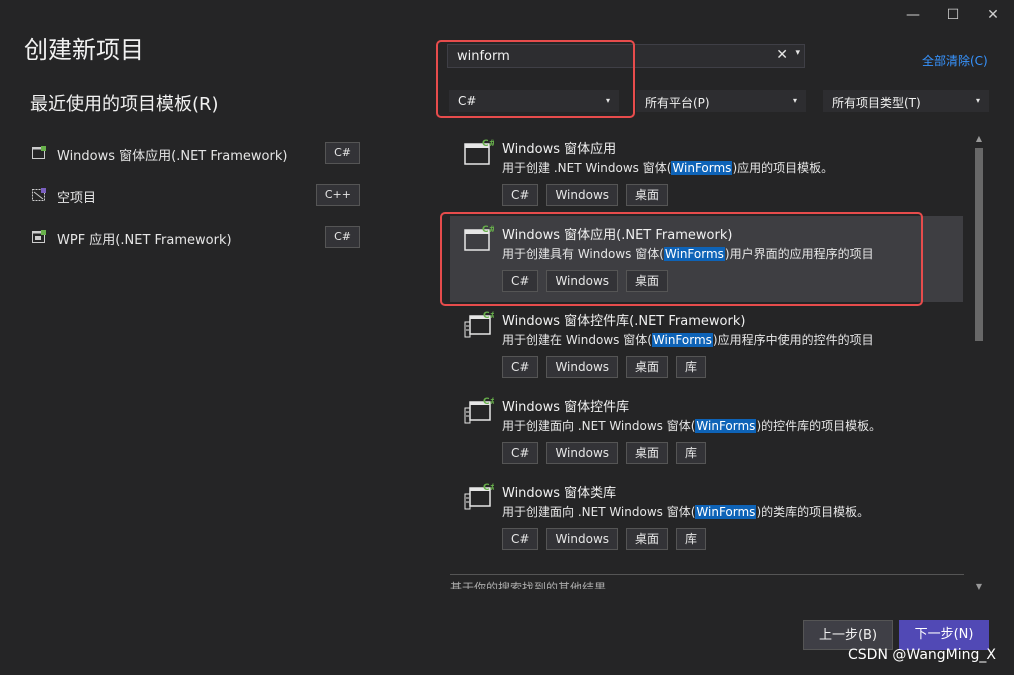  Describe the element at coordinates (337, 195) in the screenshot. I see `language-badge: C++` at that location.